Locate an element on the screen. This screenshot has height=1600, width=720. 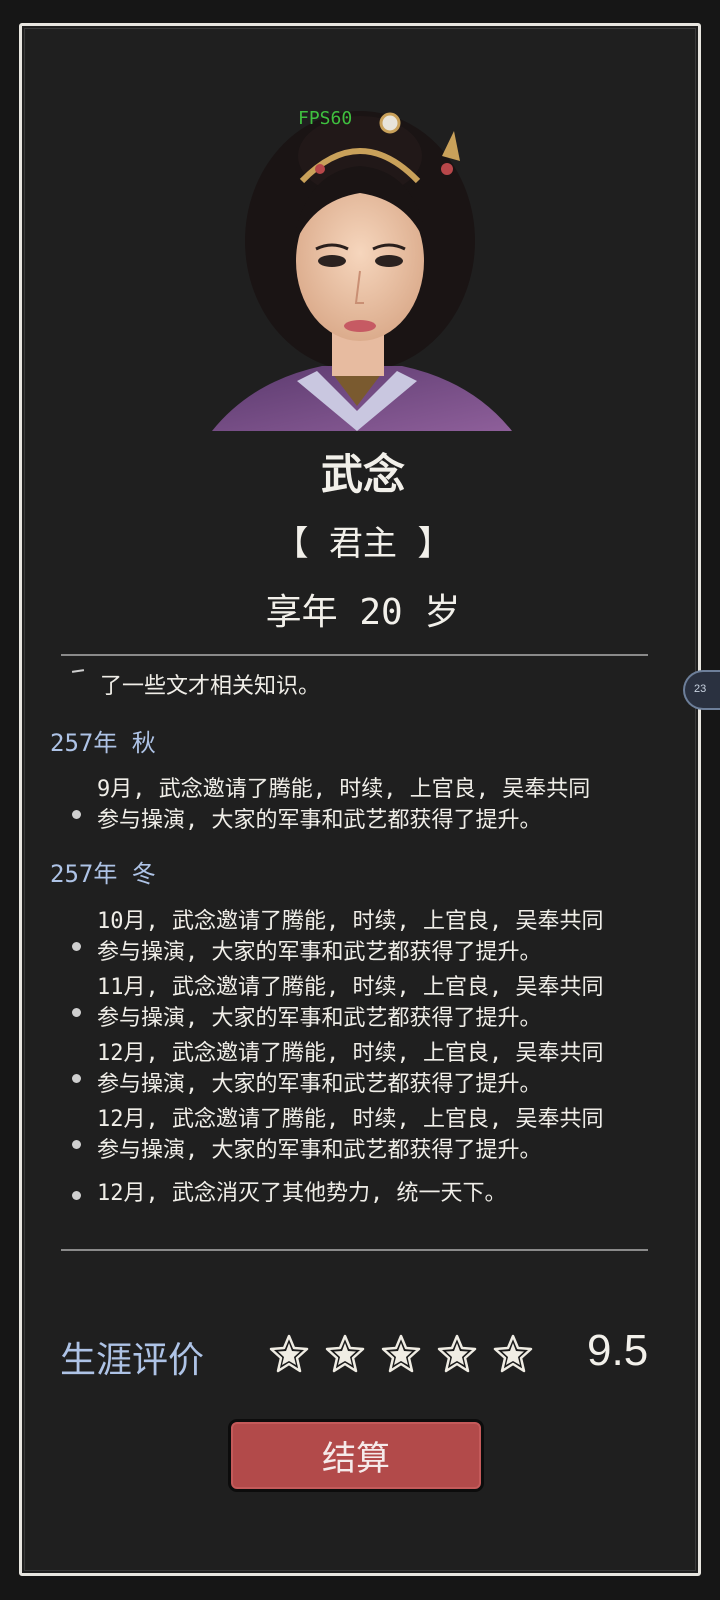
fps-counter: FPS60 is located at coordinates (325, 118).